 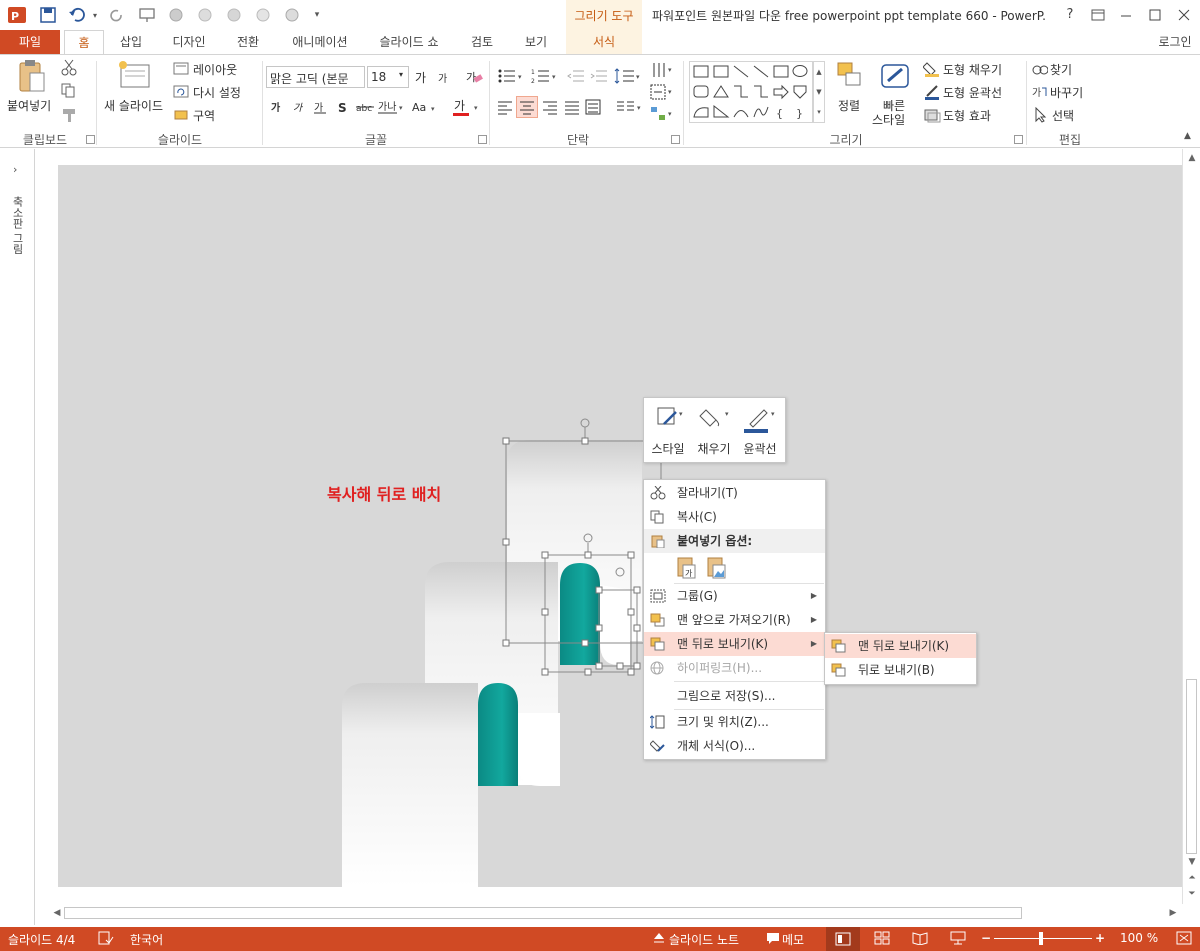 I want to click on find-button: 찾기, so click(x=1061, y=69).